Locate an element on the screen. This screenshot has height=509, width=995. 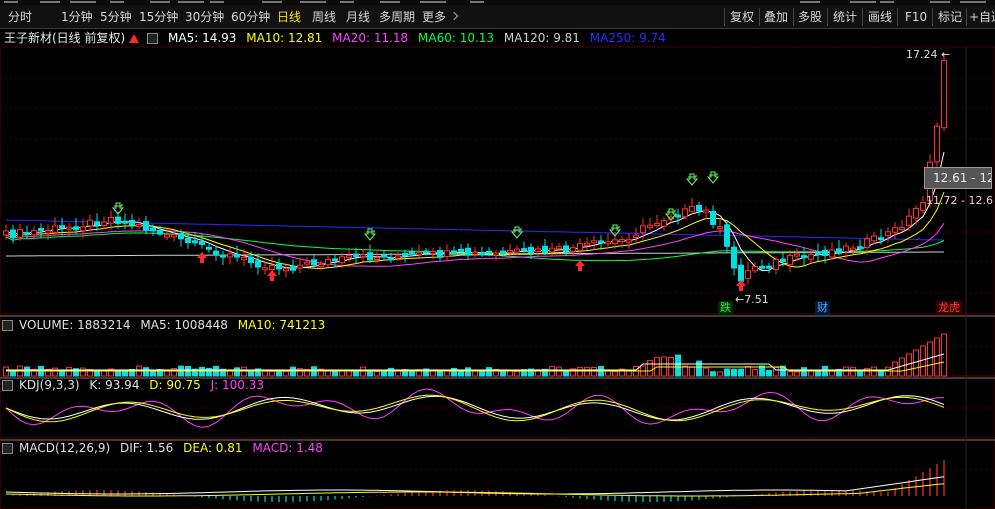
period-more: 更多 is located at coordinates (434, 17).